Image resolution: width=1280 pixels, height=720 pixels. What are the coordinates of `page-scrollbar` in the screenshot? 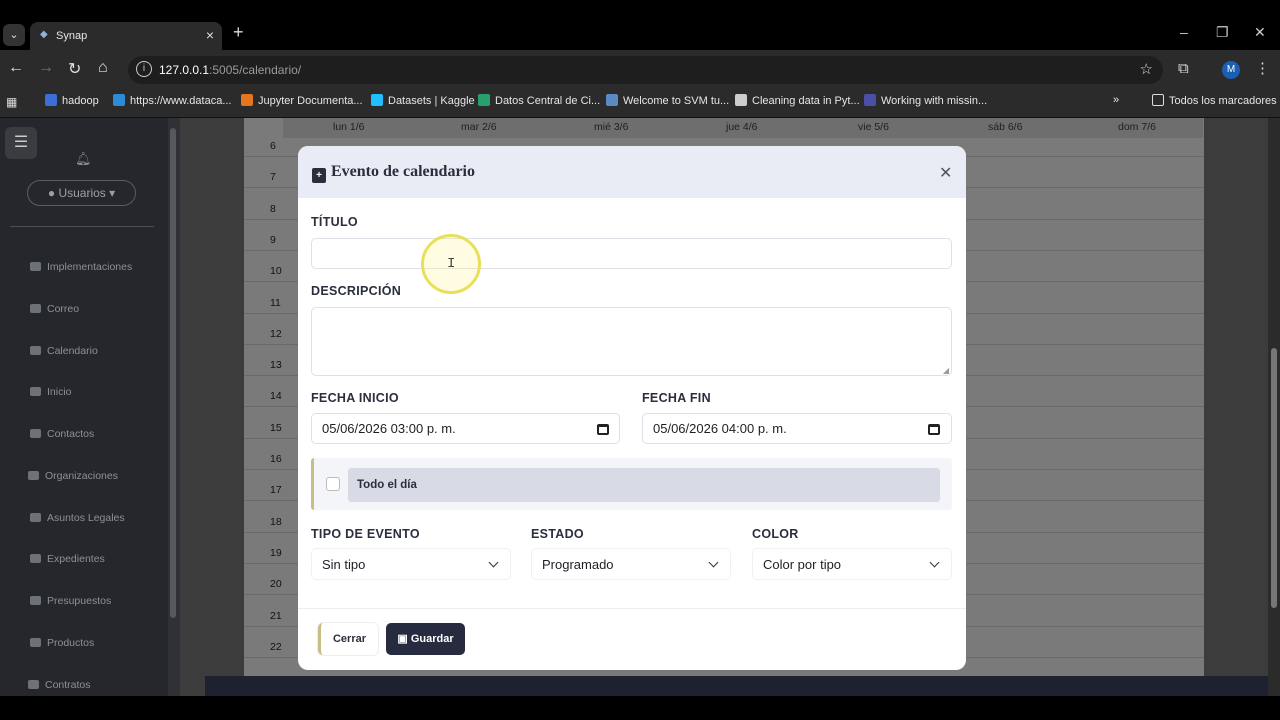 It's located at (1274, 407).